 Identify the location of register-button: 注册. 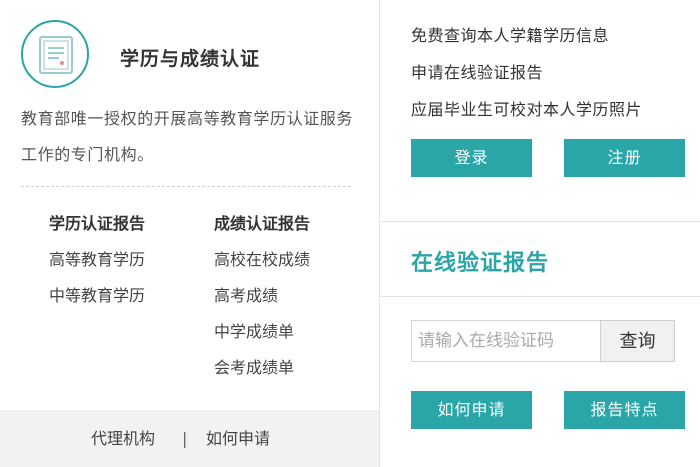
(624, 158).